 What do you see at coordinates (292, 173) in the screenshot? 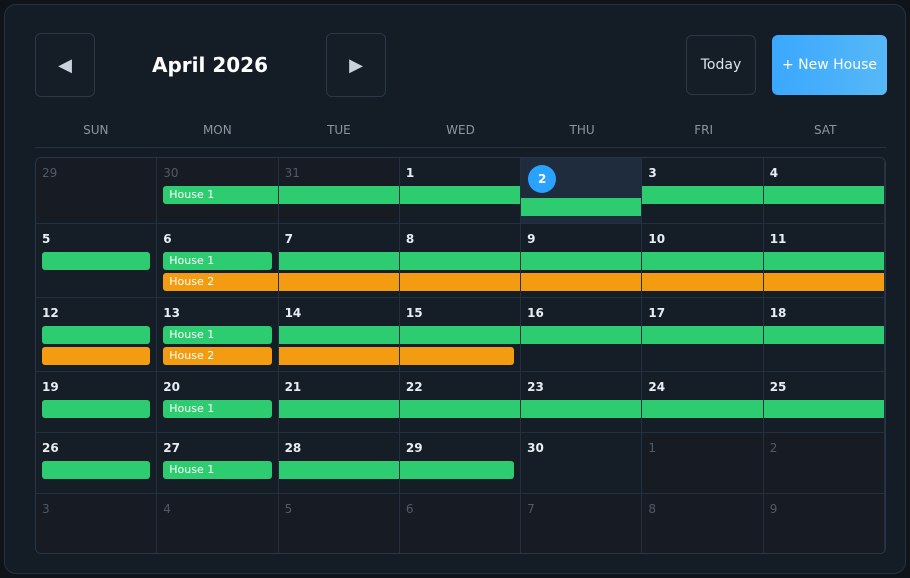
I see `day-number: 31` at bounding box center [292, 173].